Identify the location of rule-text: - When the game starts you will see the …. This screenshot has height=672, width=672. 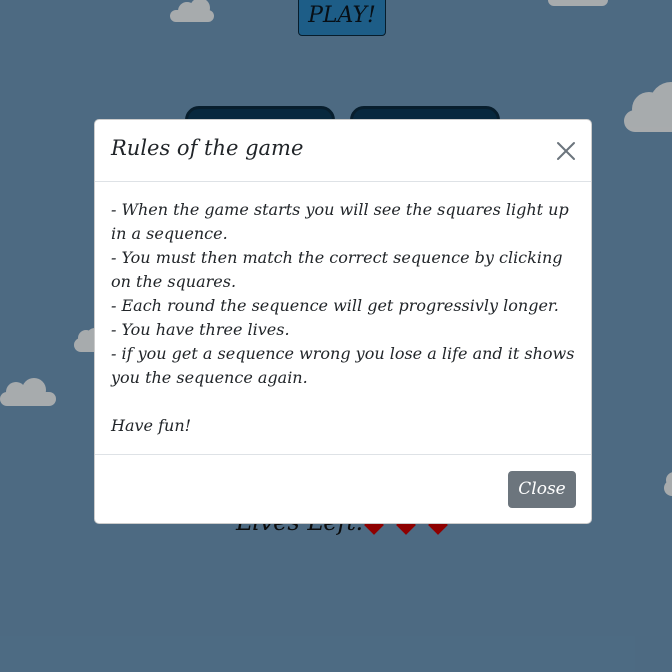
(340, 221).